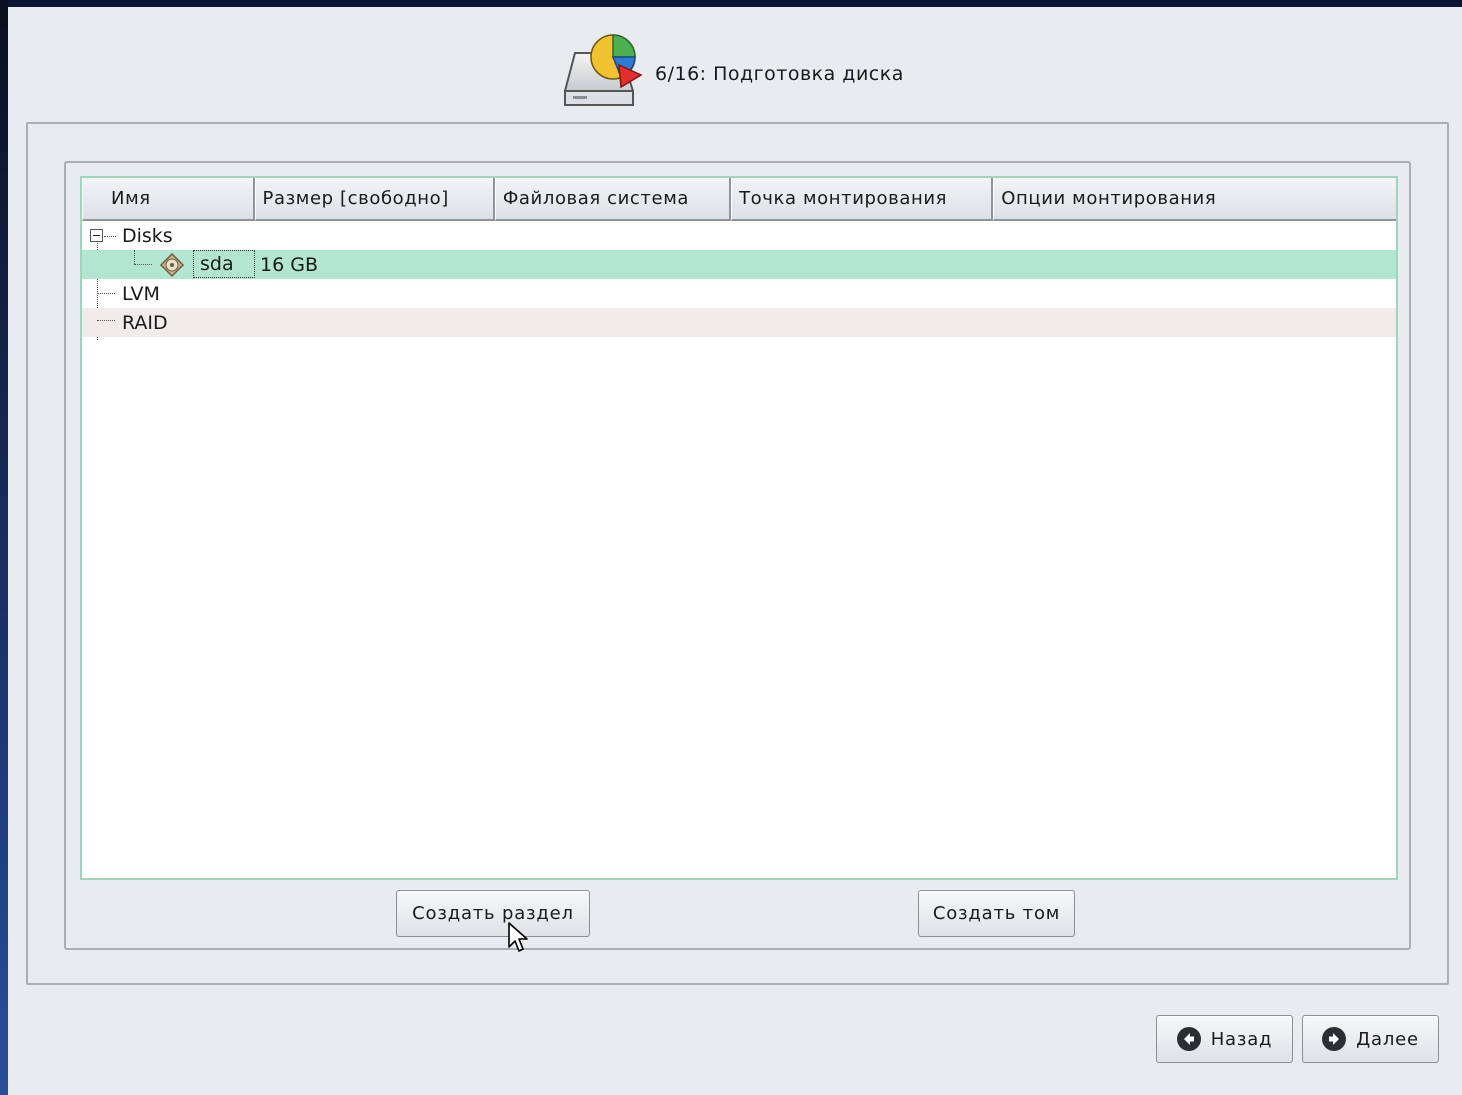  I want to click on create-volume-button: Создать том, so click(996, 913).